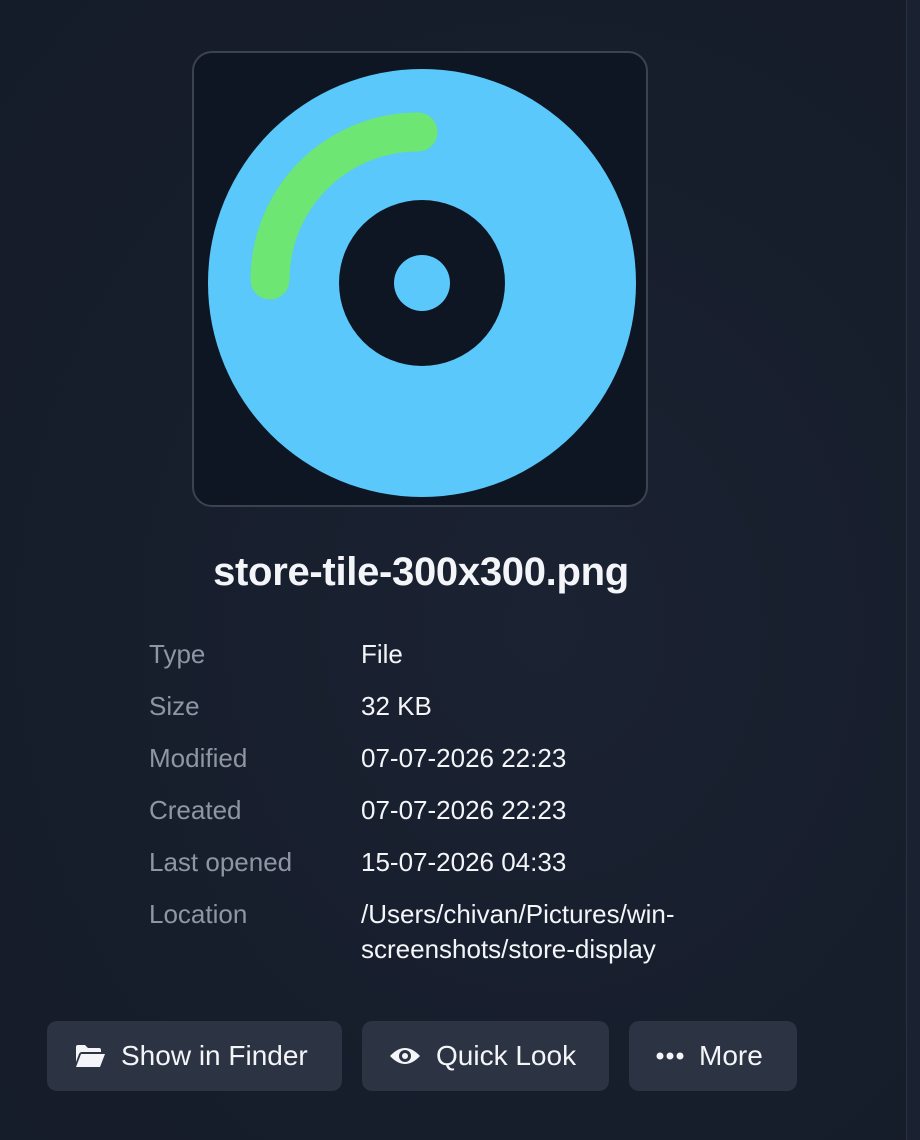 This screenshot has height=1140, width=920. I want to click on folder-open-icon, so click(90, 1056).